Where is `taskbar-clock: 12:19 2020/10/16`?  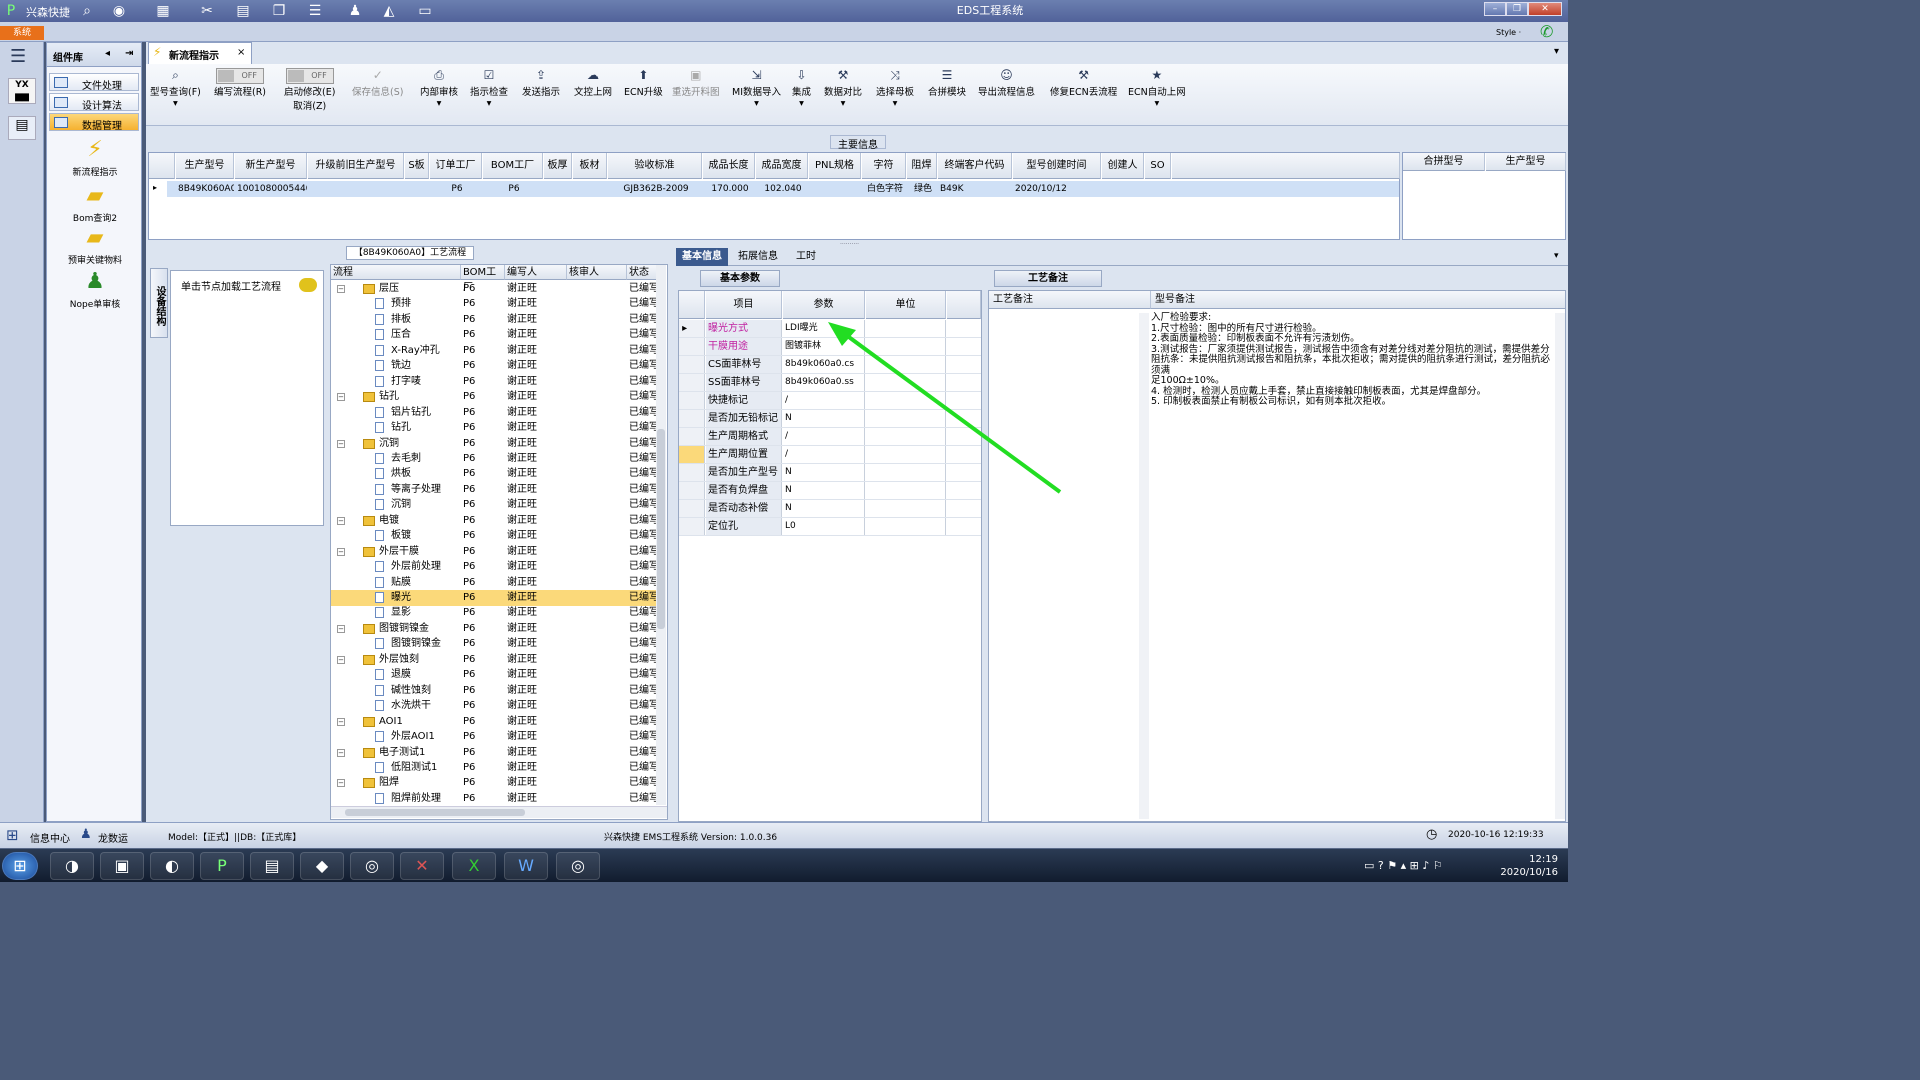
taskbar-clock: 12:19 2020/10/16 is located at coordinates (1529, 866).